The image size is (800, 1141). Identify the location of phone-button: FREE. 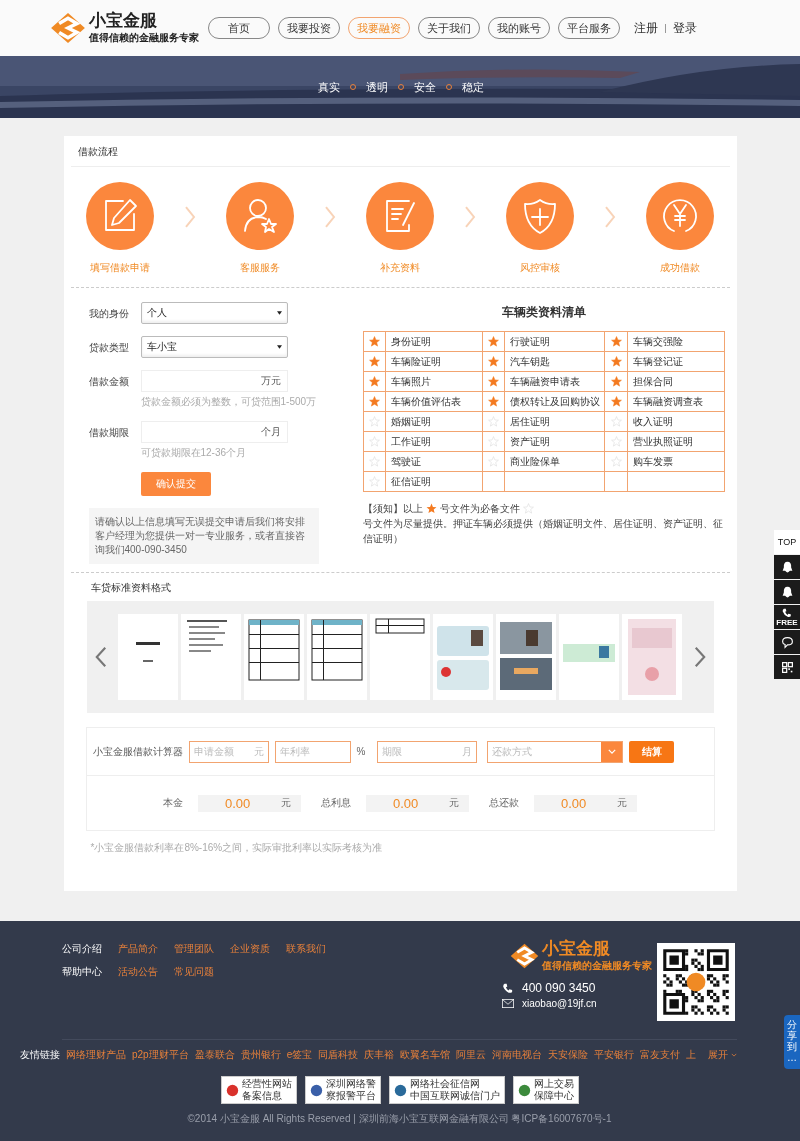
(787, 617).